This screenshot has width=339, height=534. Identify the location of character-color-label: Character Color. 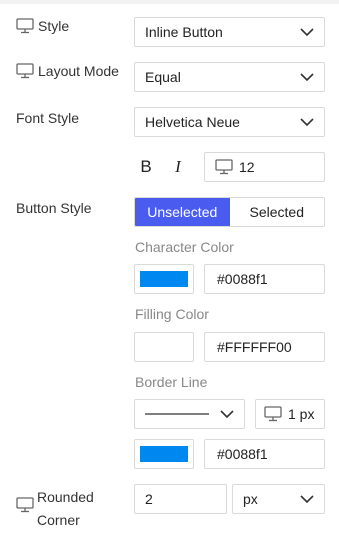
(184, 247).